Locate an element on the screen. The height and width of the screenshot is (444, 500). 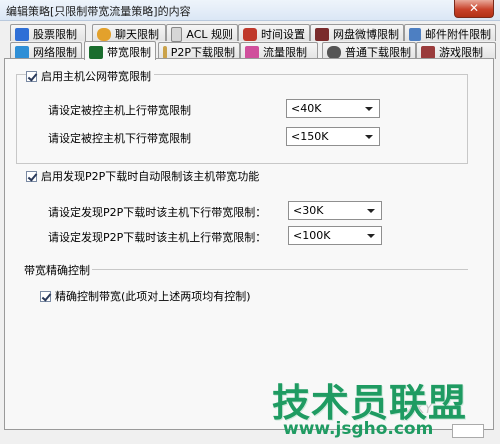
p2p-upload-value: <100K is located at coordinates (312, 235).